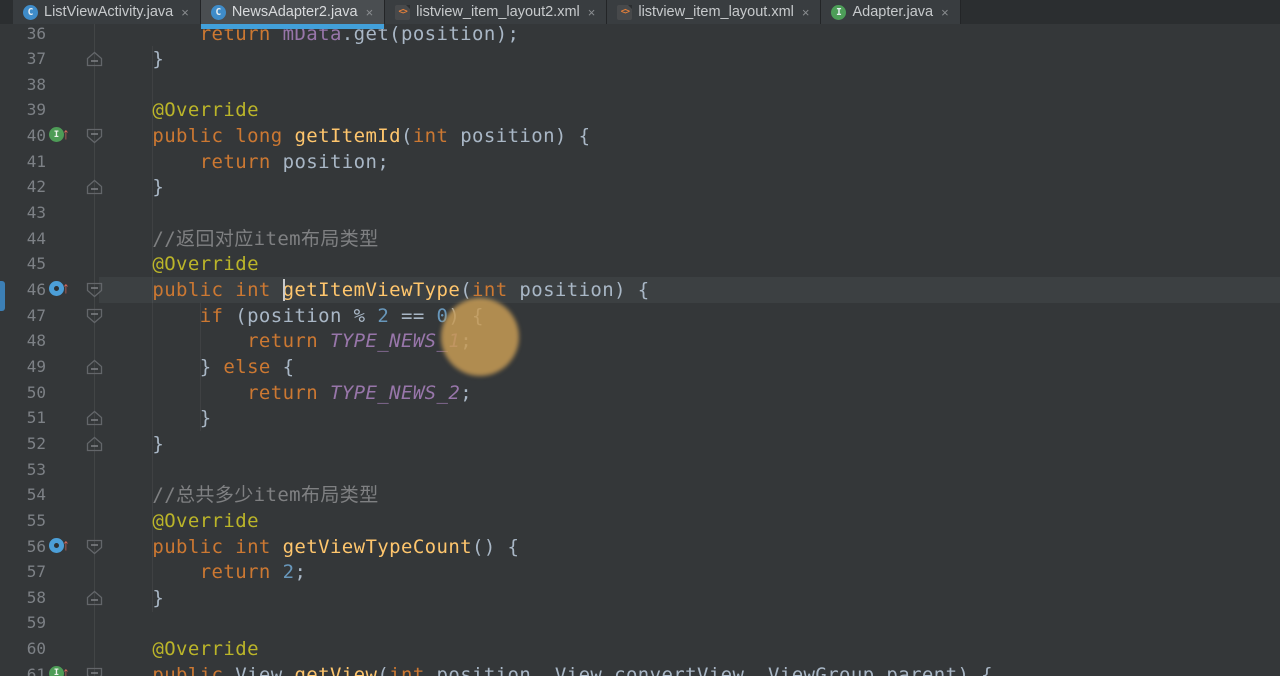  Describe the element at coordinates (640, 162) in the screenshot. I see `code-line-41: 41 return position;` at that location.